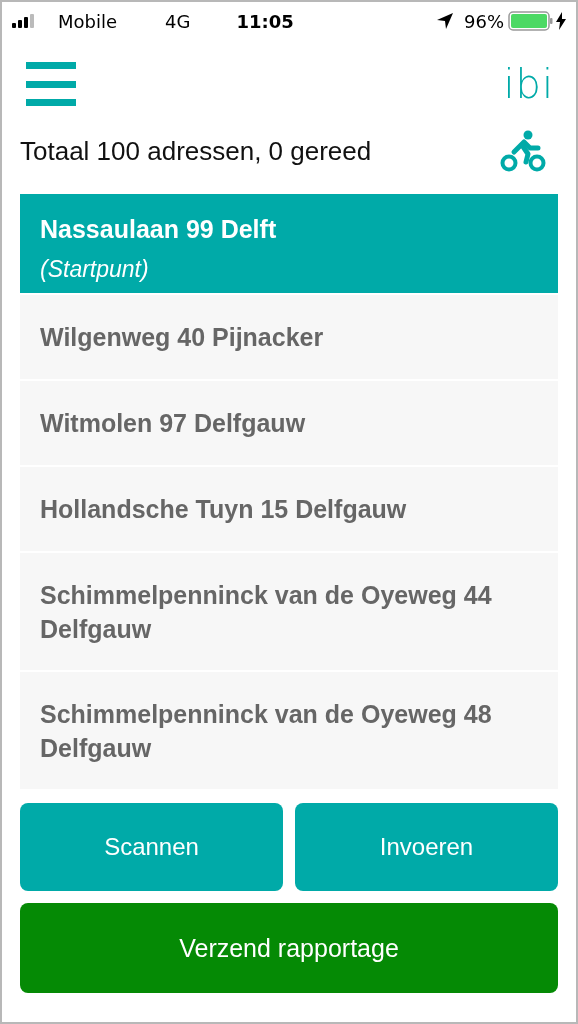 The width and height of the screenshot is (578, 1024). I want to click on action-button: Invoeren, so click(426, 847).